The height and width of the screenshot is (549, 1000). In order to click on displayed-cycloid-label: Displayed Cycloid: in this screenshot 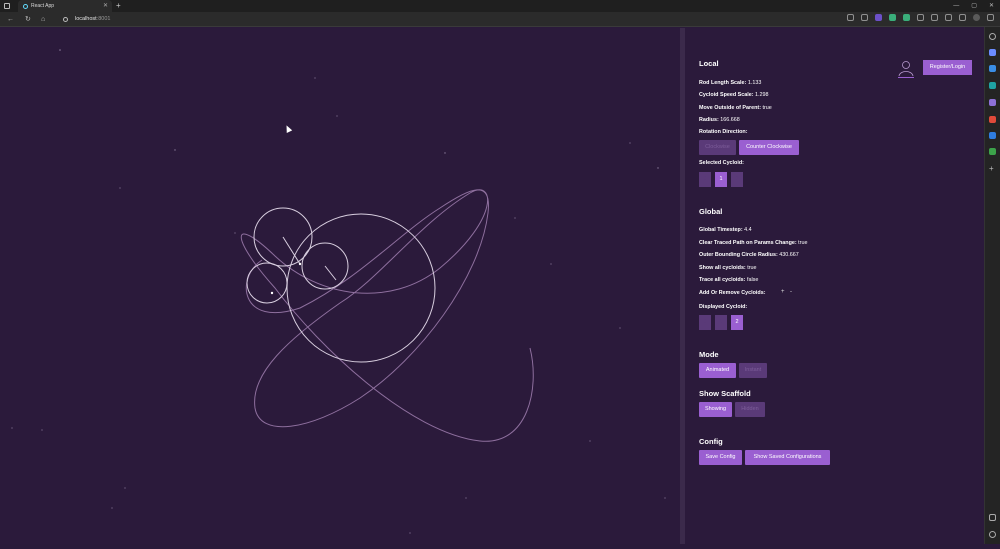, I will do `click(723, 307)`.